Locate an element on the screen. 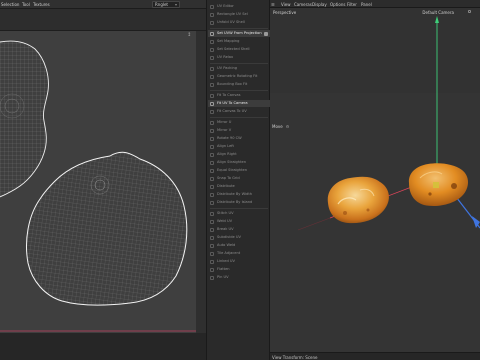 This screenshot has width=480, height=360. camera-icon is located at coordinates (469, 11).